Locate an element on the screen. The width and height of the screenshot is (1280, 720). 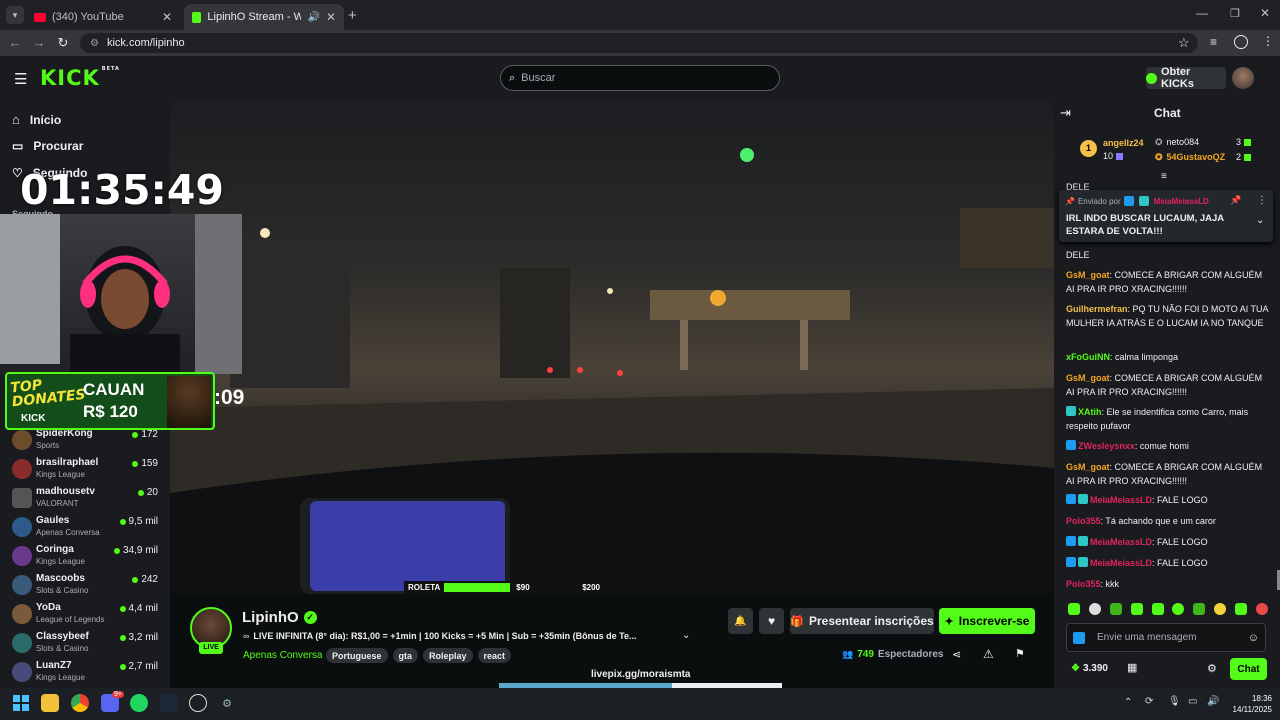
new-tab-button: + is located at coordinates (352, 15).